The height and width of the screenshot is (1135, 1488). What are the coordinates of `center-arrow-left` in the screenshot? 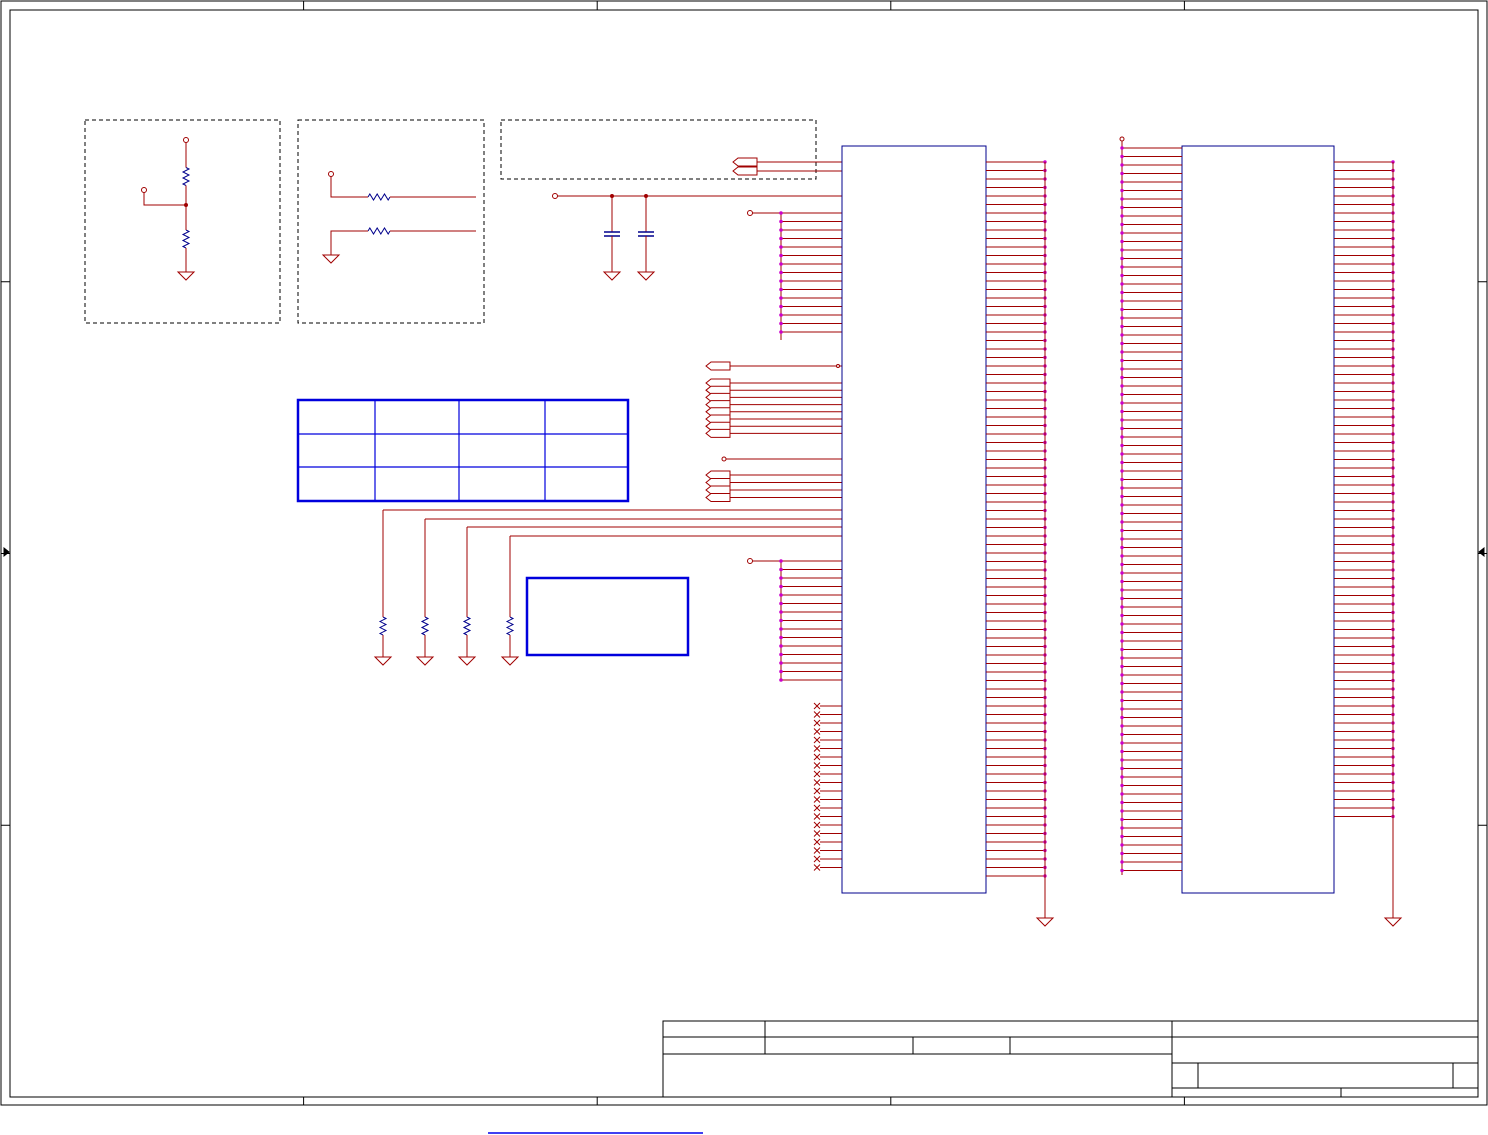 It's located at (6, 552).